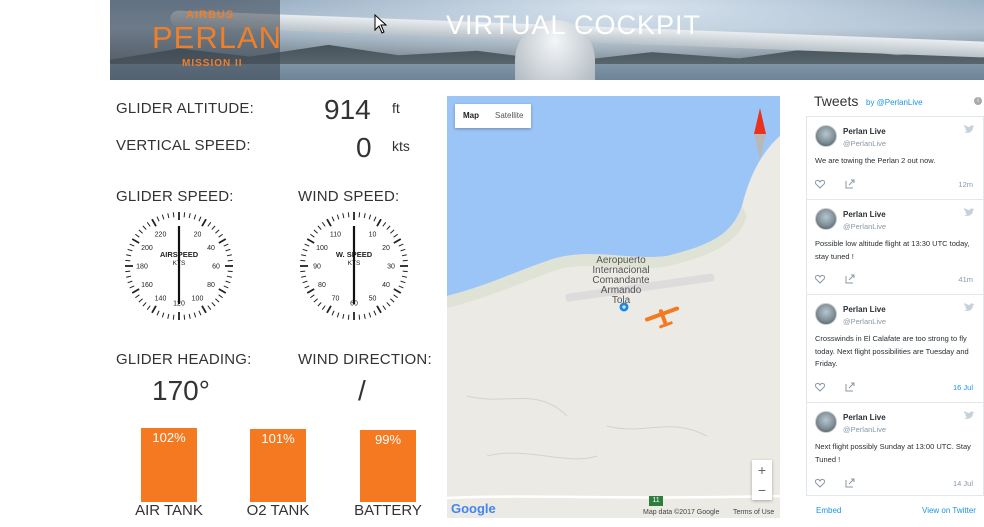  What do you see at coordinates (364, 147) in the screenshot?
I see `vertical-speed-value: 0` at bounding box center [364, 147].